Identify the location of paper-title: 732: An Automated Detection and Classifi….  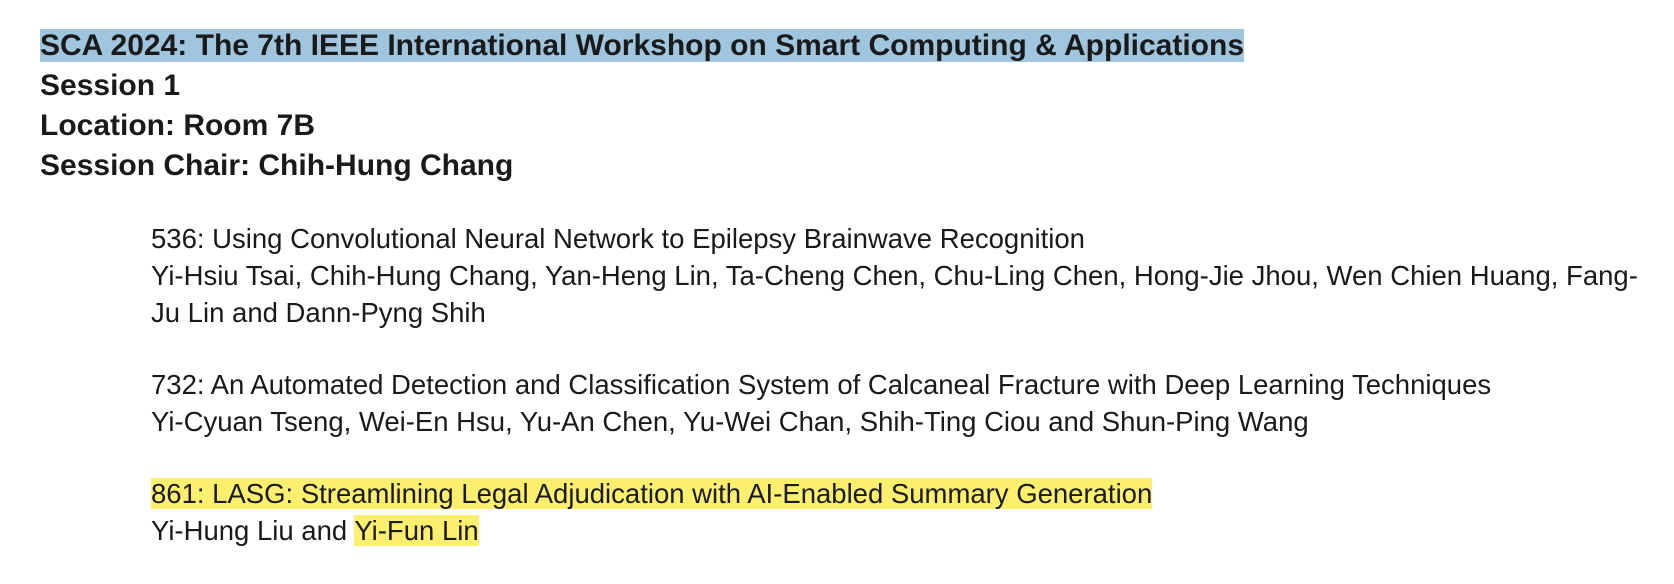
(821, 384).